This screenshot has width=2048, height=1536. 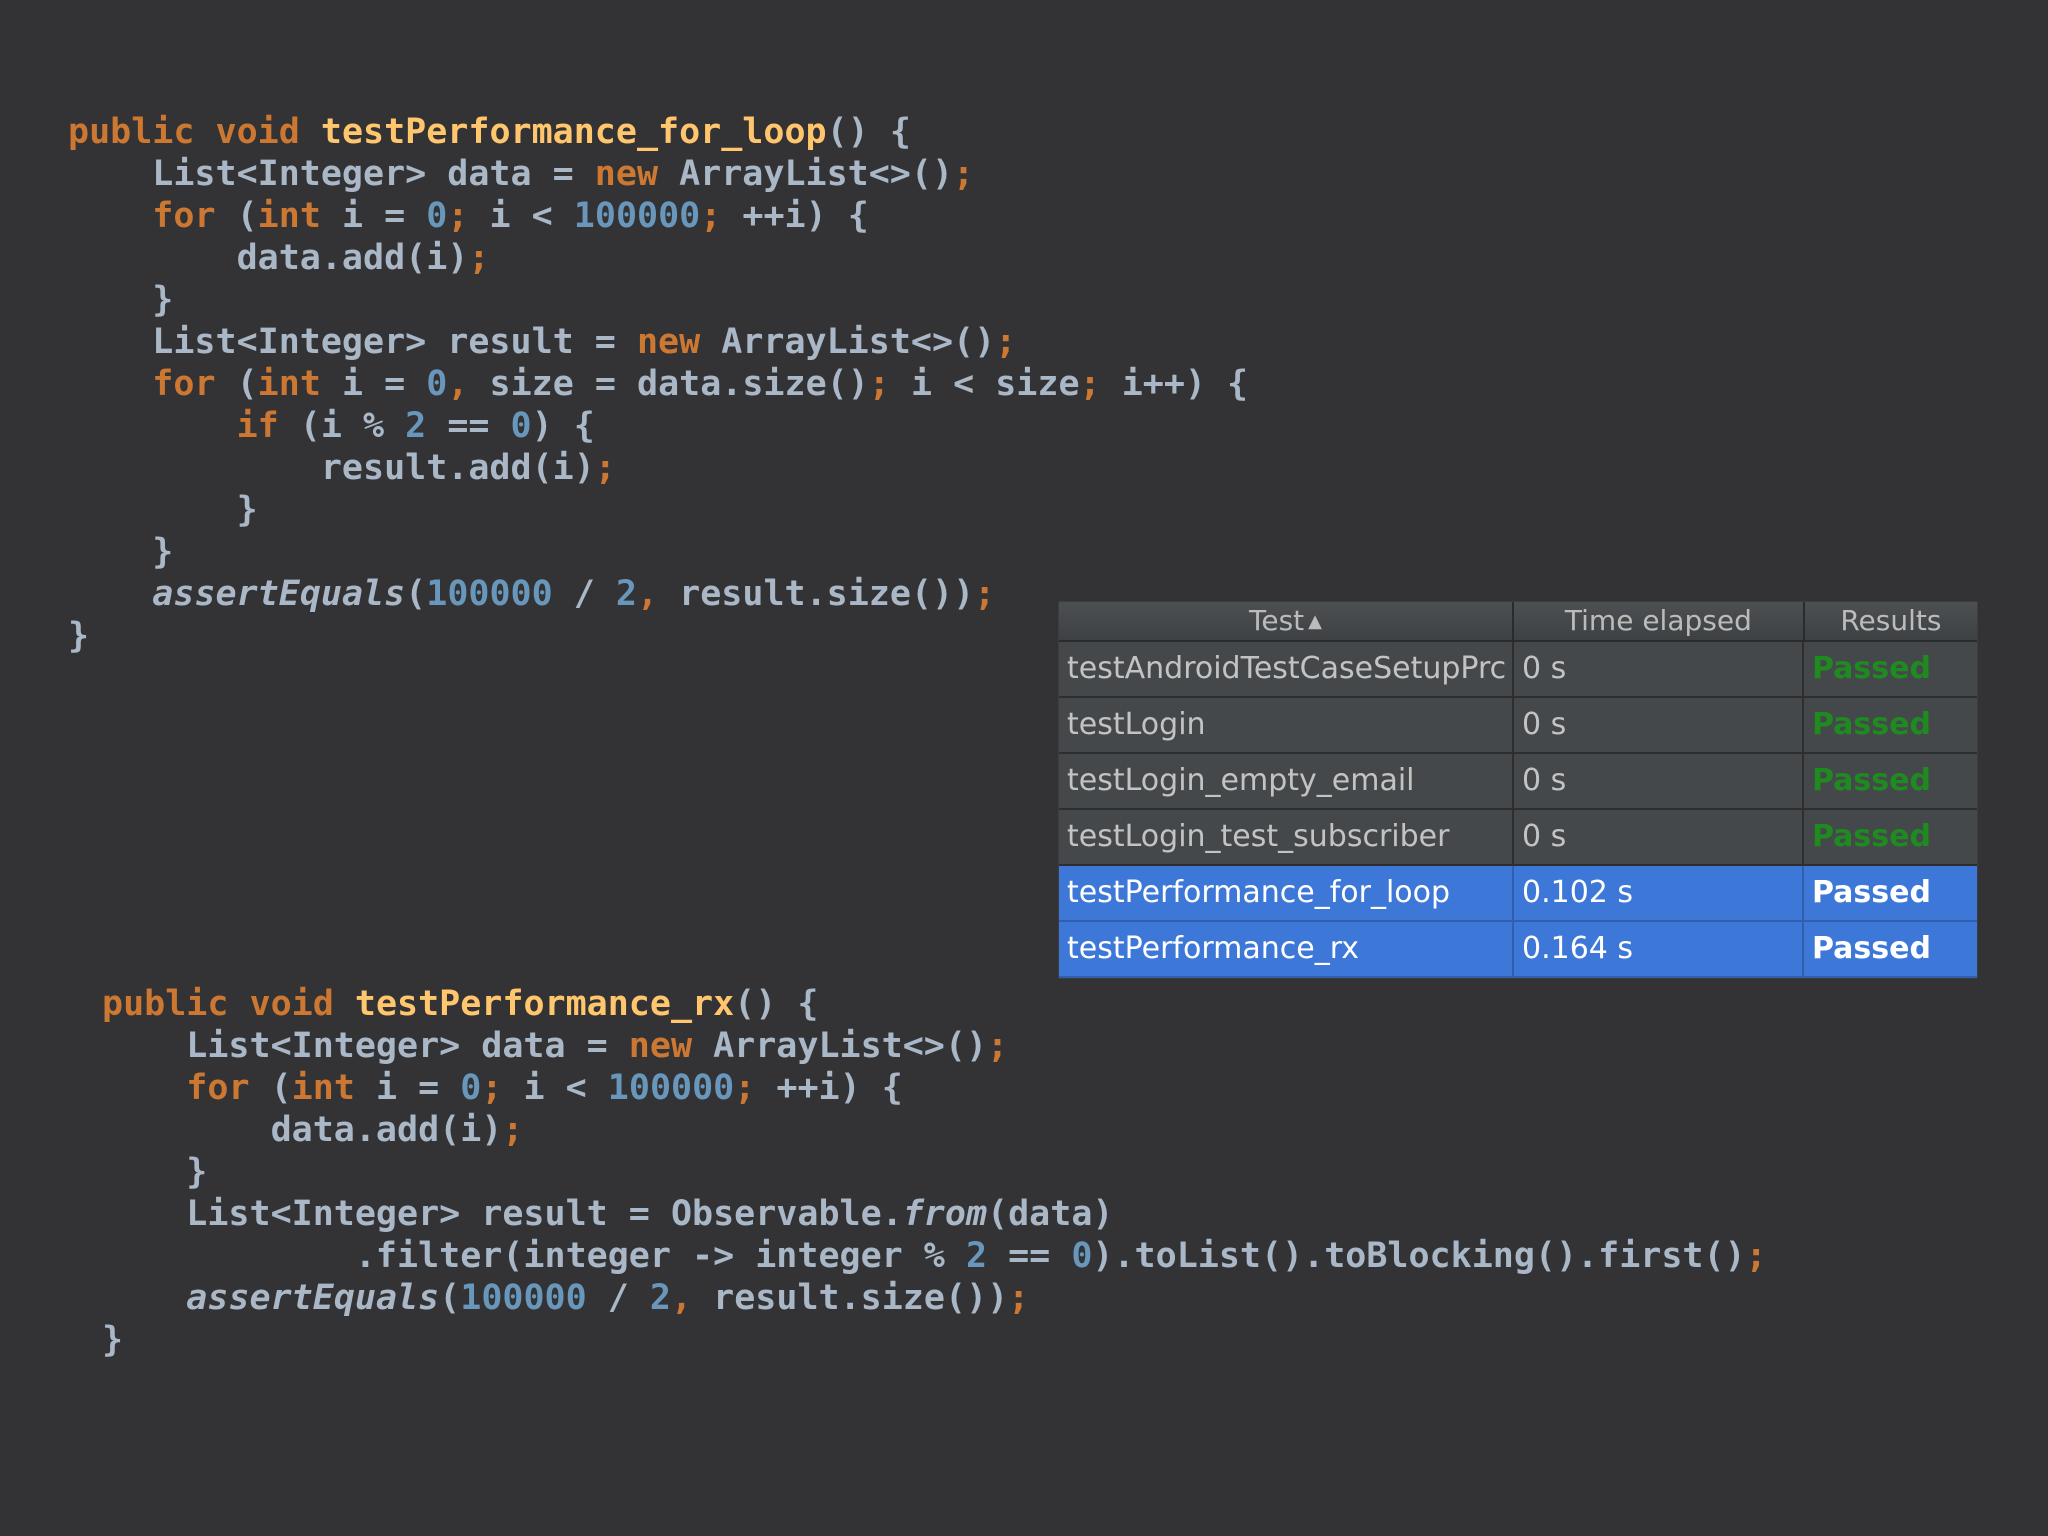 I want to click on column-header-time-label: Time elapsed, so click(x=1658, y=620).